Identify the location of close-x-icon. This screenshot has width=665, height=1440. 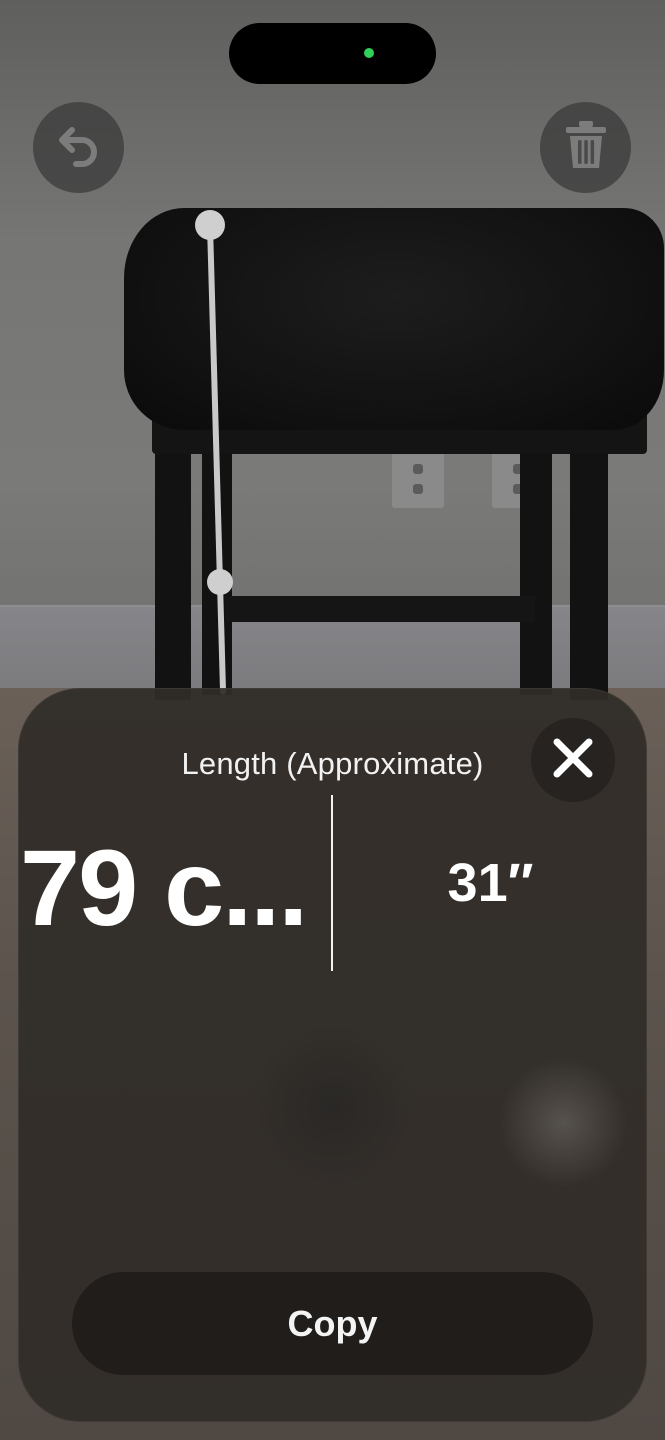
(573, 760).